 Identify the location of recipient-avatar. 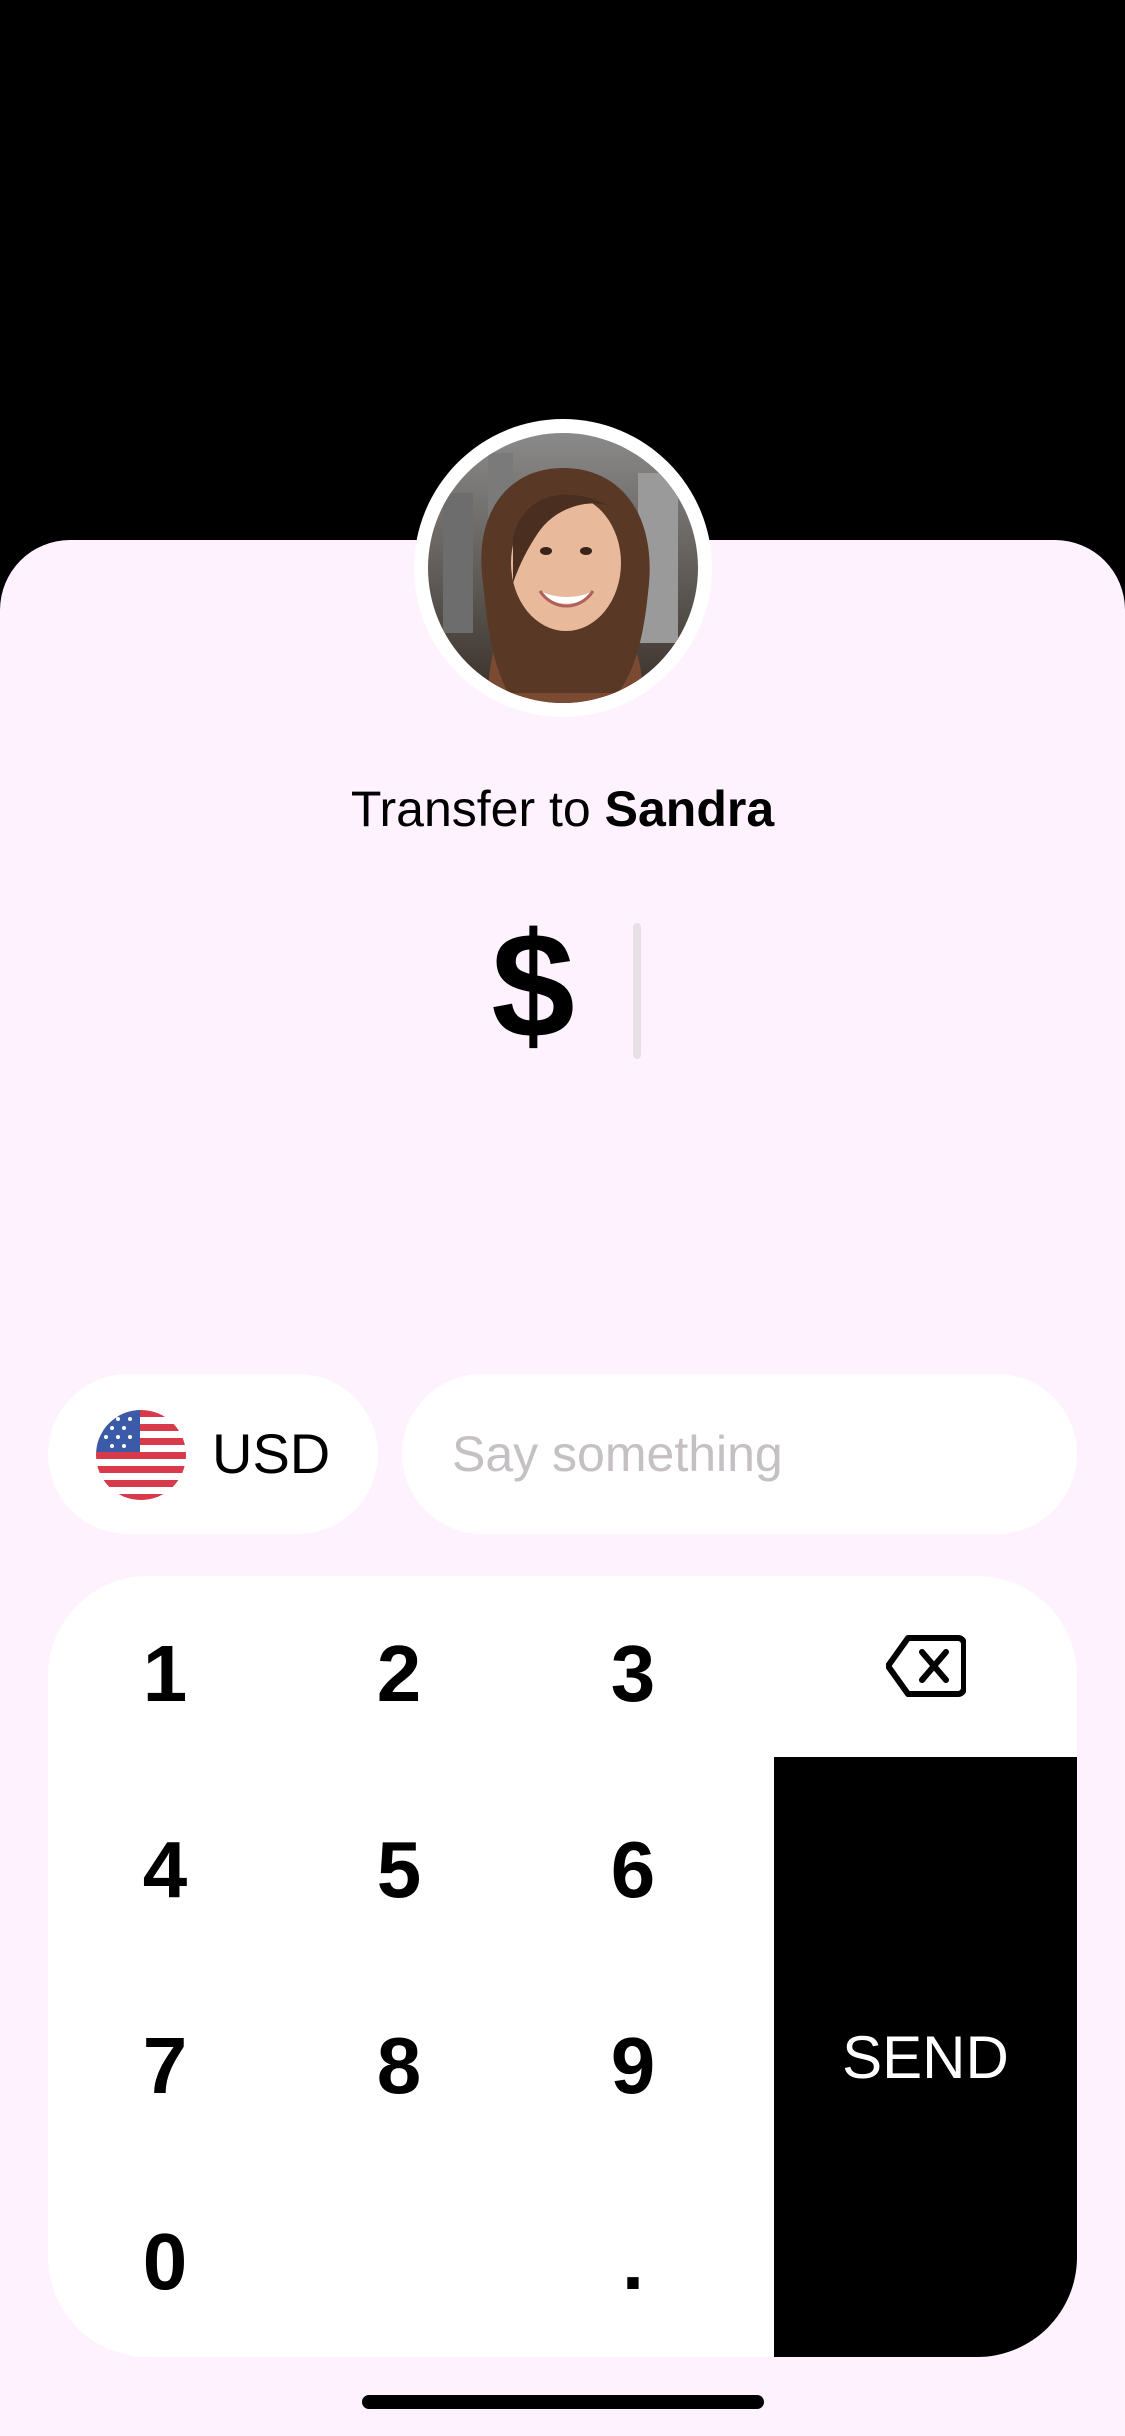
(563, 568).